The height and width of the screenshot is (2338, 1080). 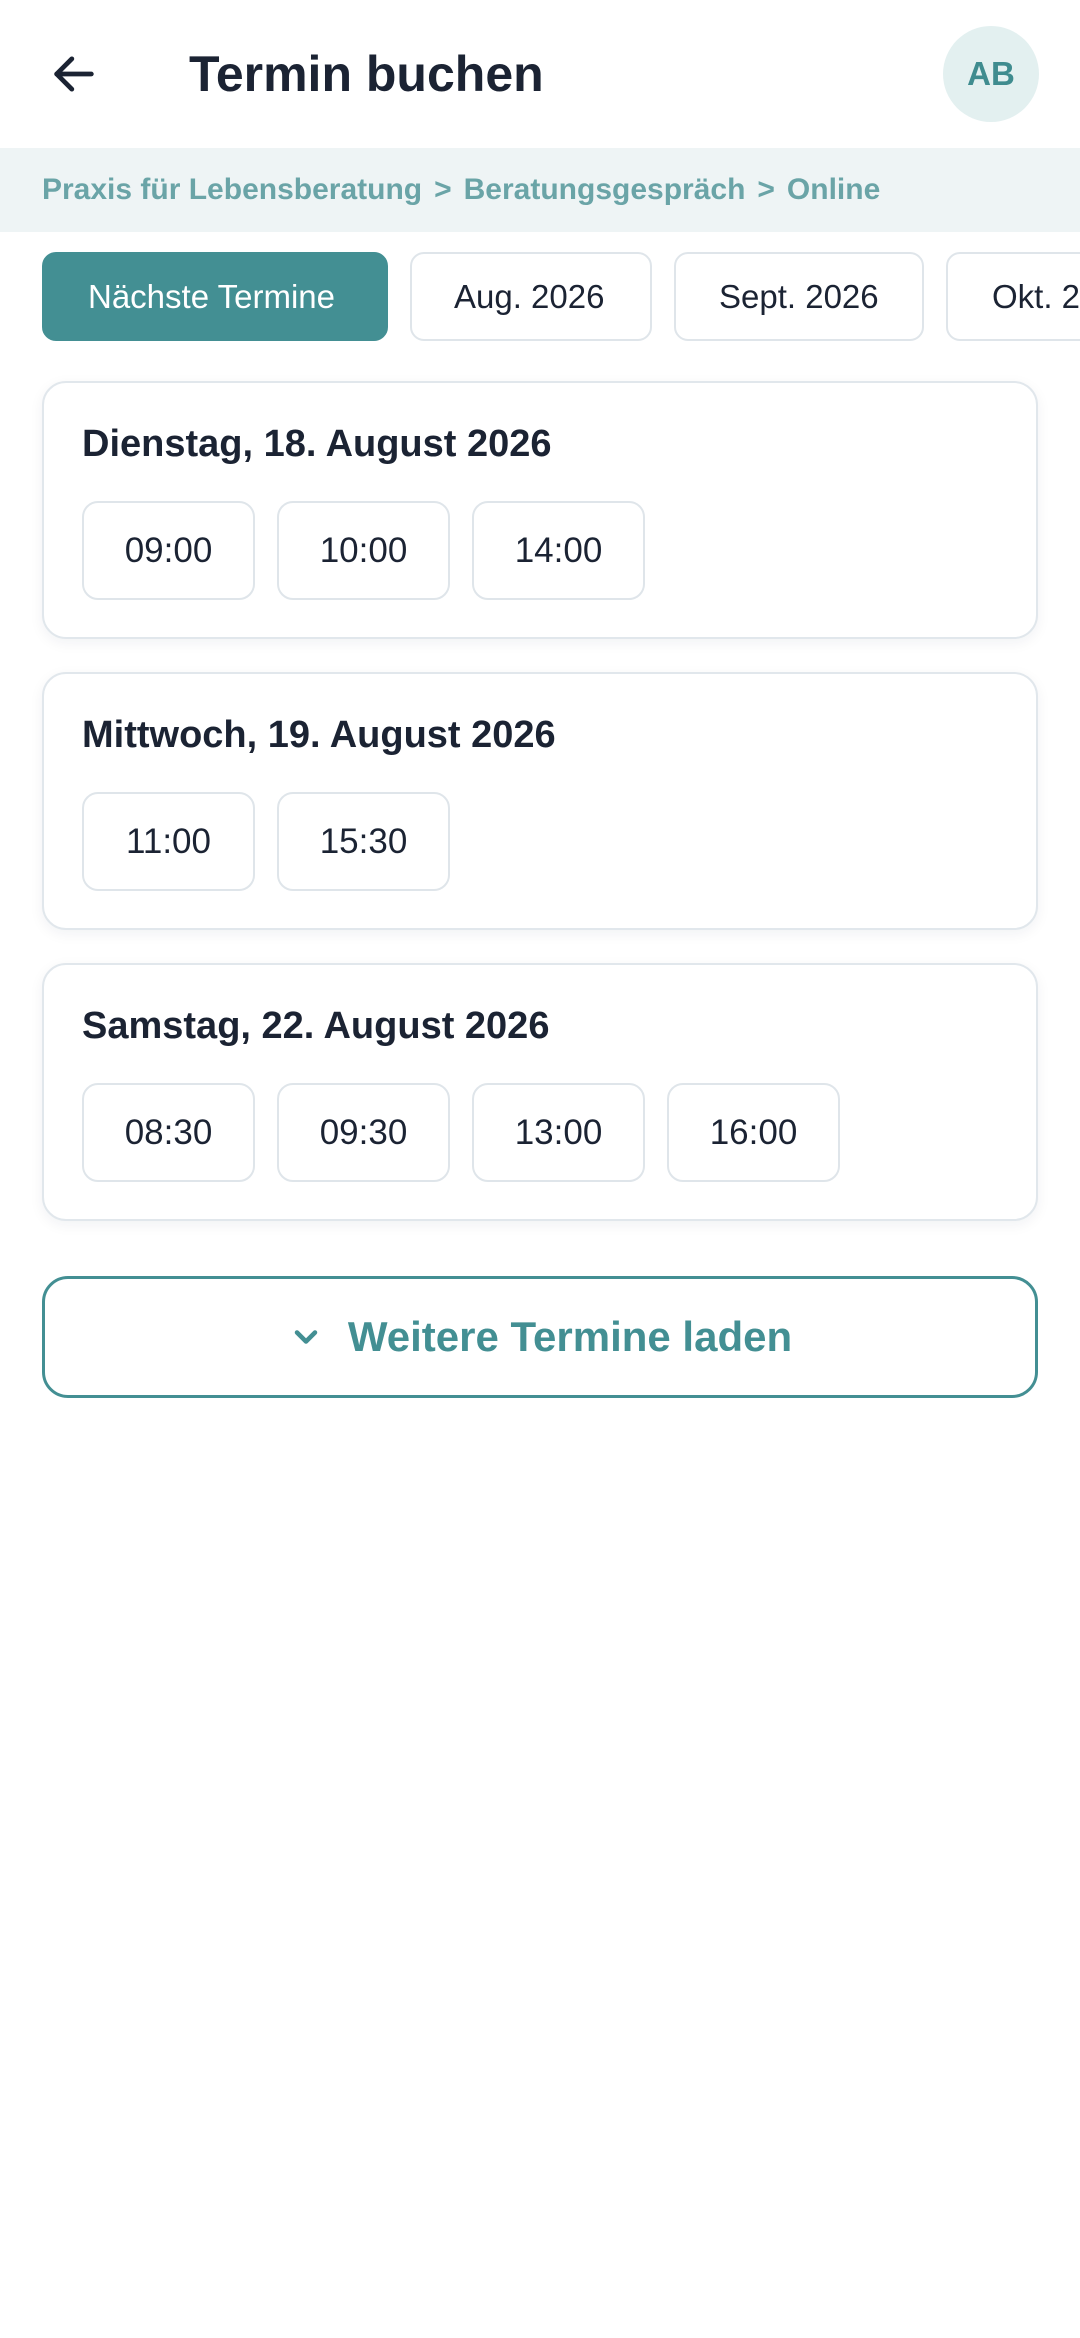 What do you see at coordinates (799, 296) in the screenshot?
I see `tab-sept-2026: Sept. 2026` at bounding box center [799, 296].